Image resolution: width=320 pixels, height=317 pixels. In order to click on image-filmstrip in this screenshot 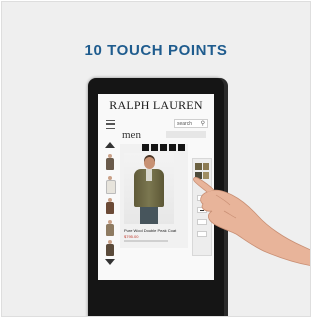, I will do `click(154, 147)`.